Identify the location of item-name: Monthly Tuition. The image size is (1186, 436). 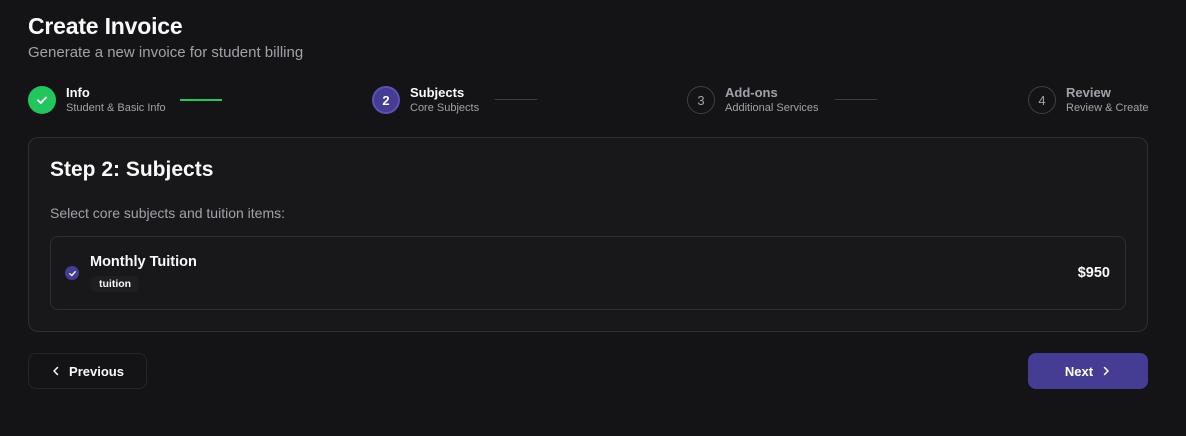
(143, 262).